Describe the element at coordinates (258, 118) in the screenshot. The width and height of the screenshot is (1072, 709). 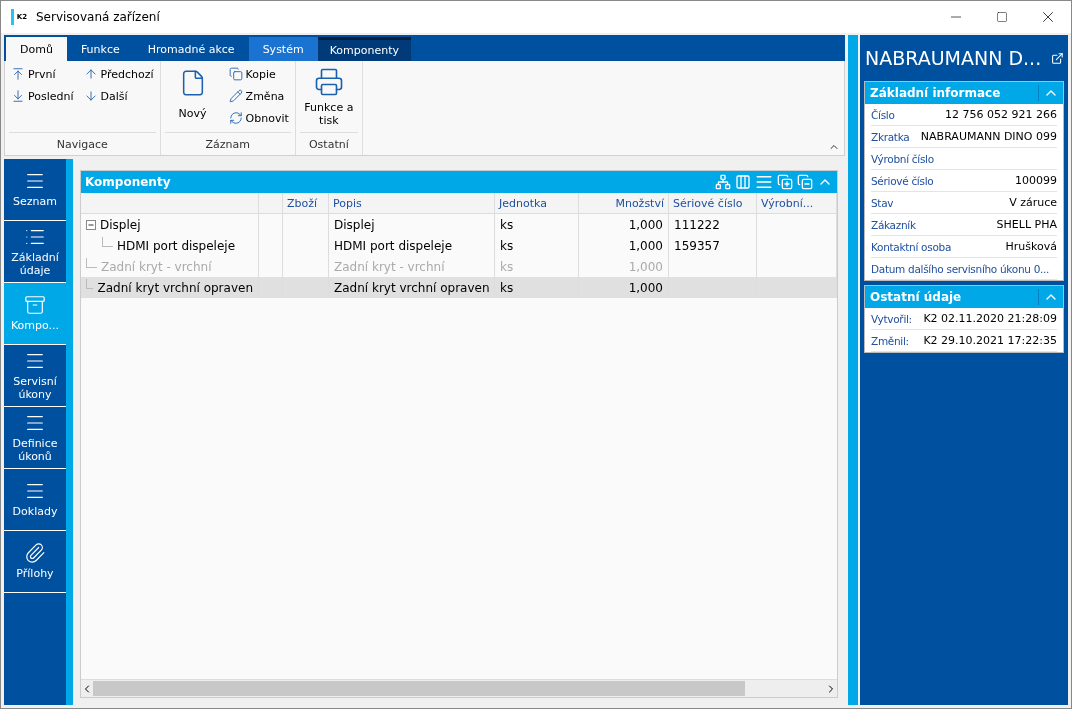
I see `ribbon-button: Obnovit` at that location.